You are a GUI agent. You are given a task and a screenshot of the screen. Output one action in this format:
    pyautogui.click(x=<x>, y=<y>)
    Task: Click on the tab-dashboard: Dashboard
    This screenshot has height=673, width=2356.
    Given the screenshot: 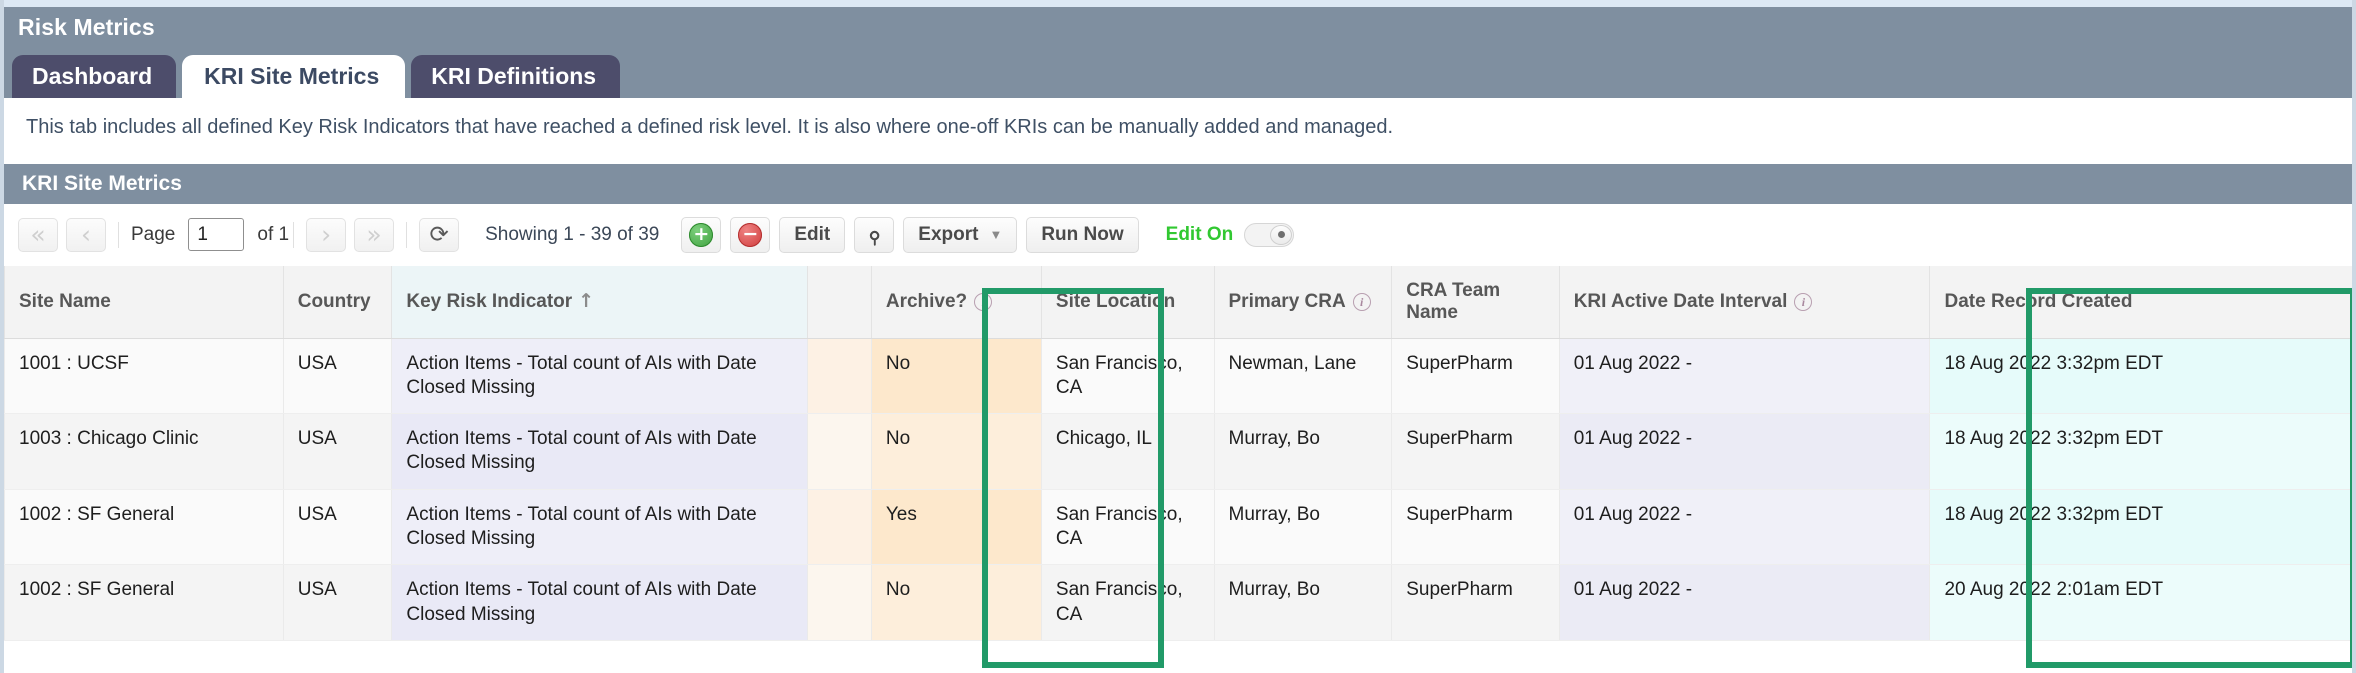 What is the action you would take?
    pyautogui.click(x=94, y=76)
    